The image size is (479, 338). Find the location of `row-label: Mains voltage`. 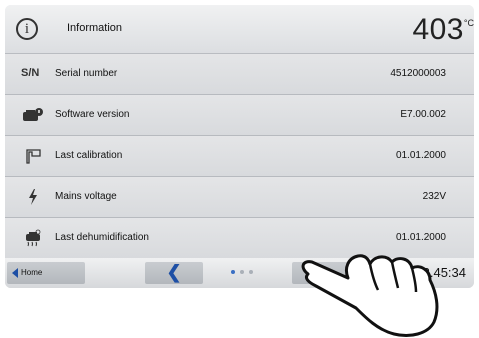

row-label: Mains voltage is located at coordinates (86, 196).